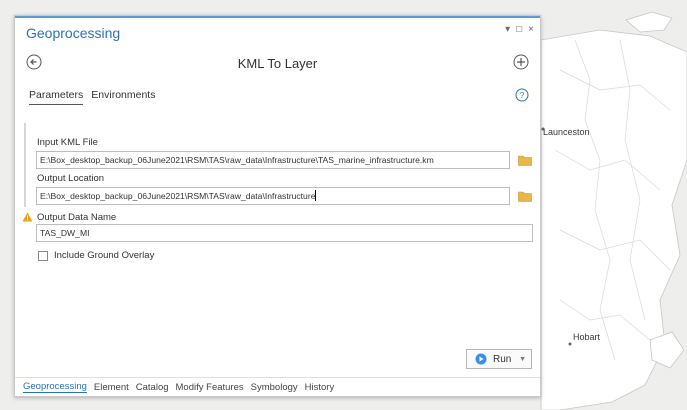 This screenshot has width=687, height=410. I want to click on run-label: Run, so click(502, 359).